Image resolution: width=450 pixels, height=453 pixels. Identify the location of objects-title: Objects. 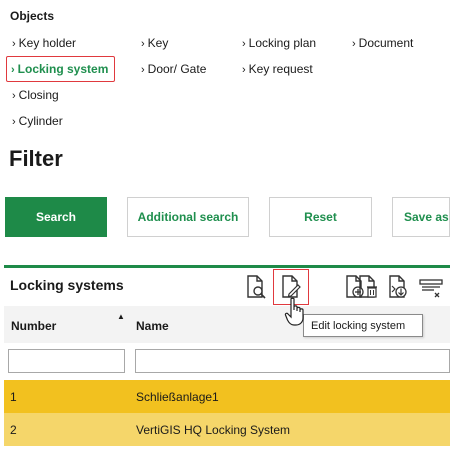
(32, 16).